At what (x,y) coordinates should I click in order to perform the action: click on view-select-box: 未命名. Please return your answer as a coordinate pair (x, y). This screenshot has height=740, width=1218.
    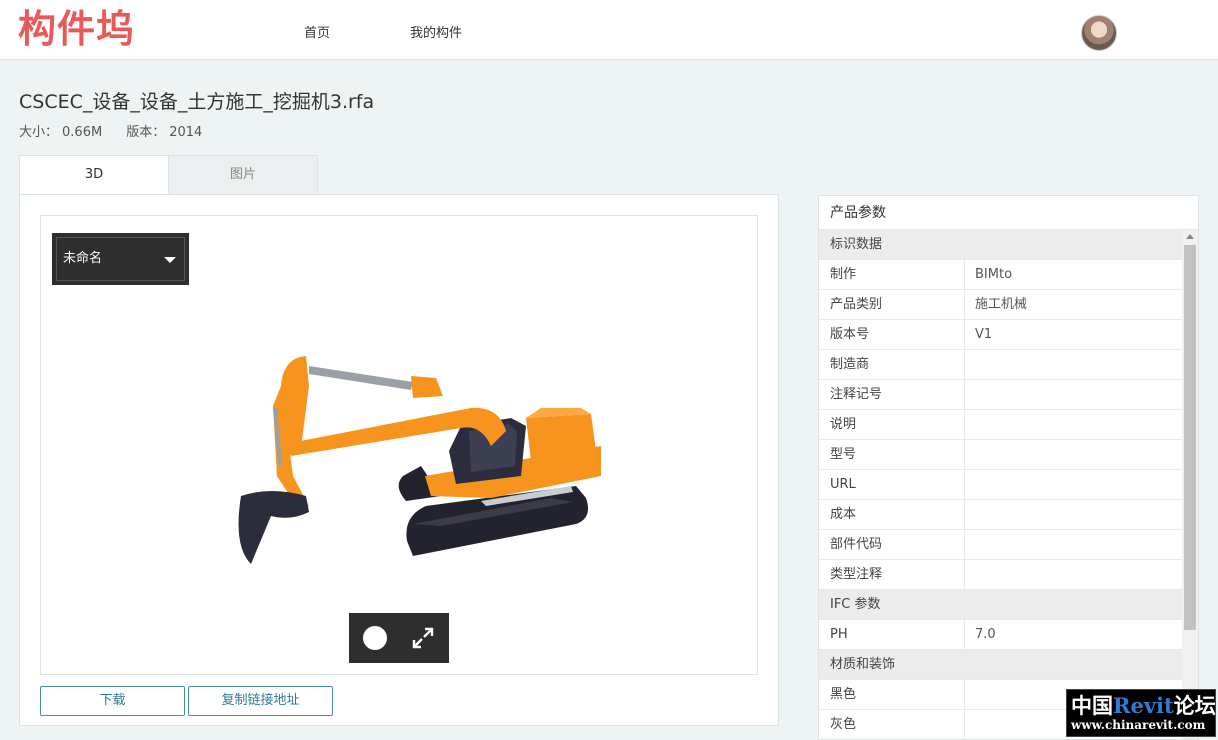
    Looking at the image, I should click on (120, 259).